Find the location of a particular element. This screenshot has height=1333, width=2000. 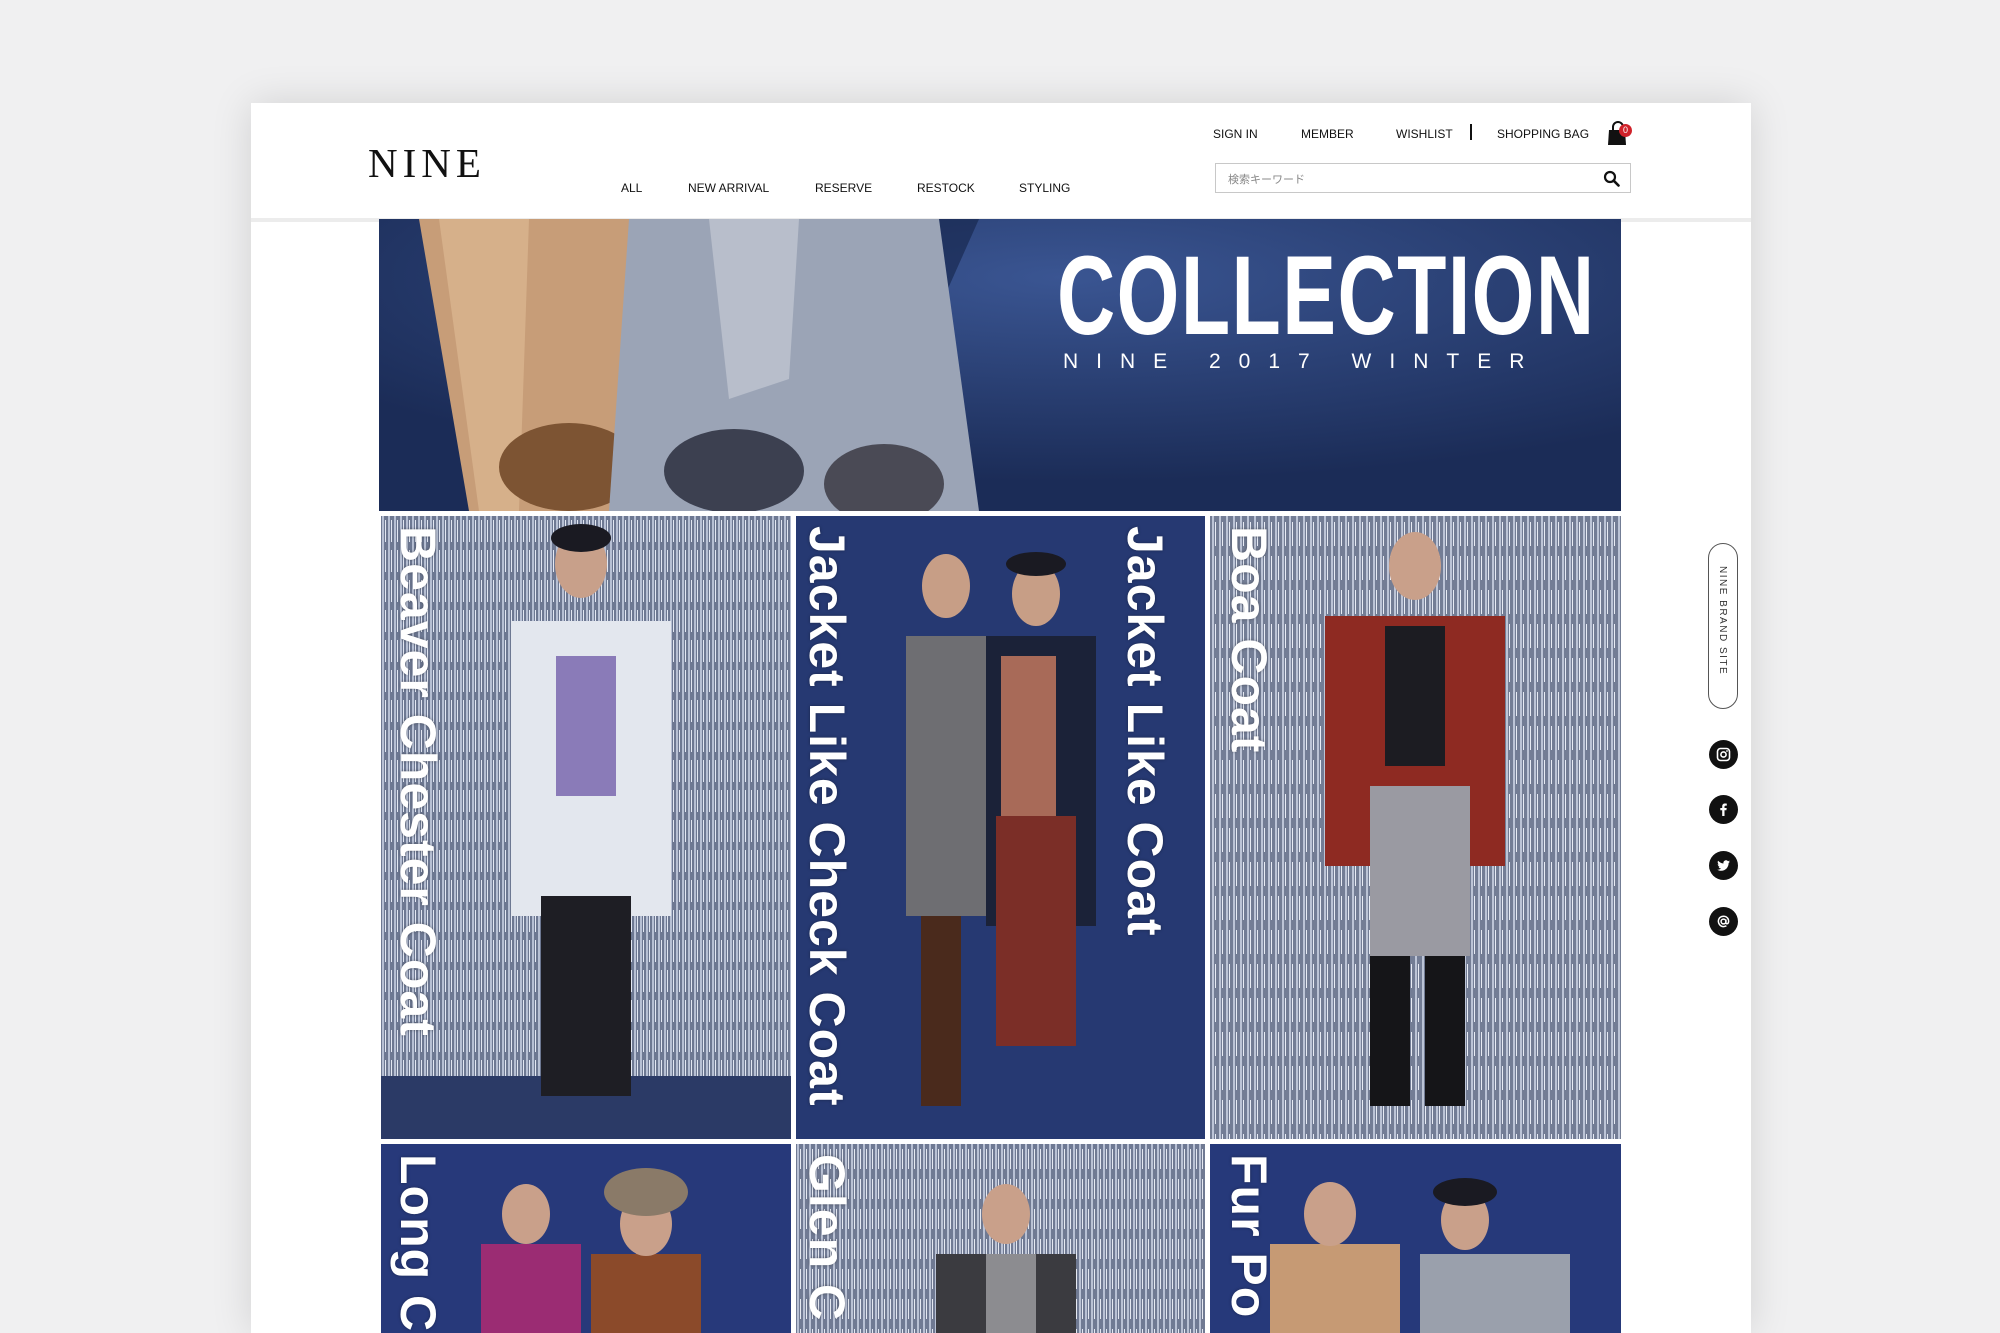

search-field is located at coordinates (1423, 178).